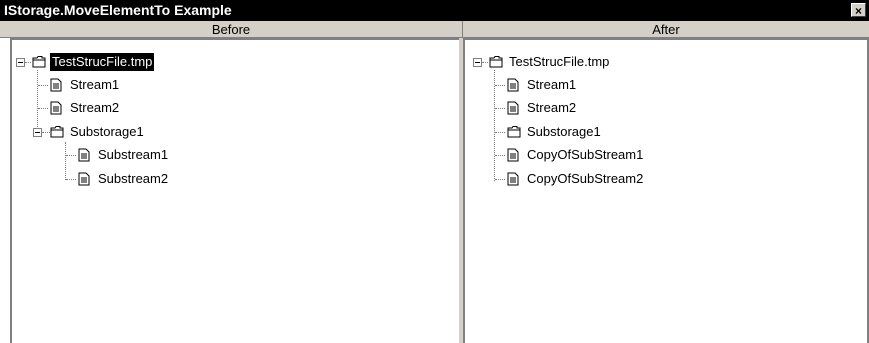 Image resolution: width=869 pixels, height=343 pixels. I want to click on tree-node-label: Substream1, so click(133, 154).